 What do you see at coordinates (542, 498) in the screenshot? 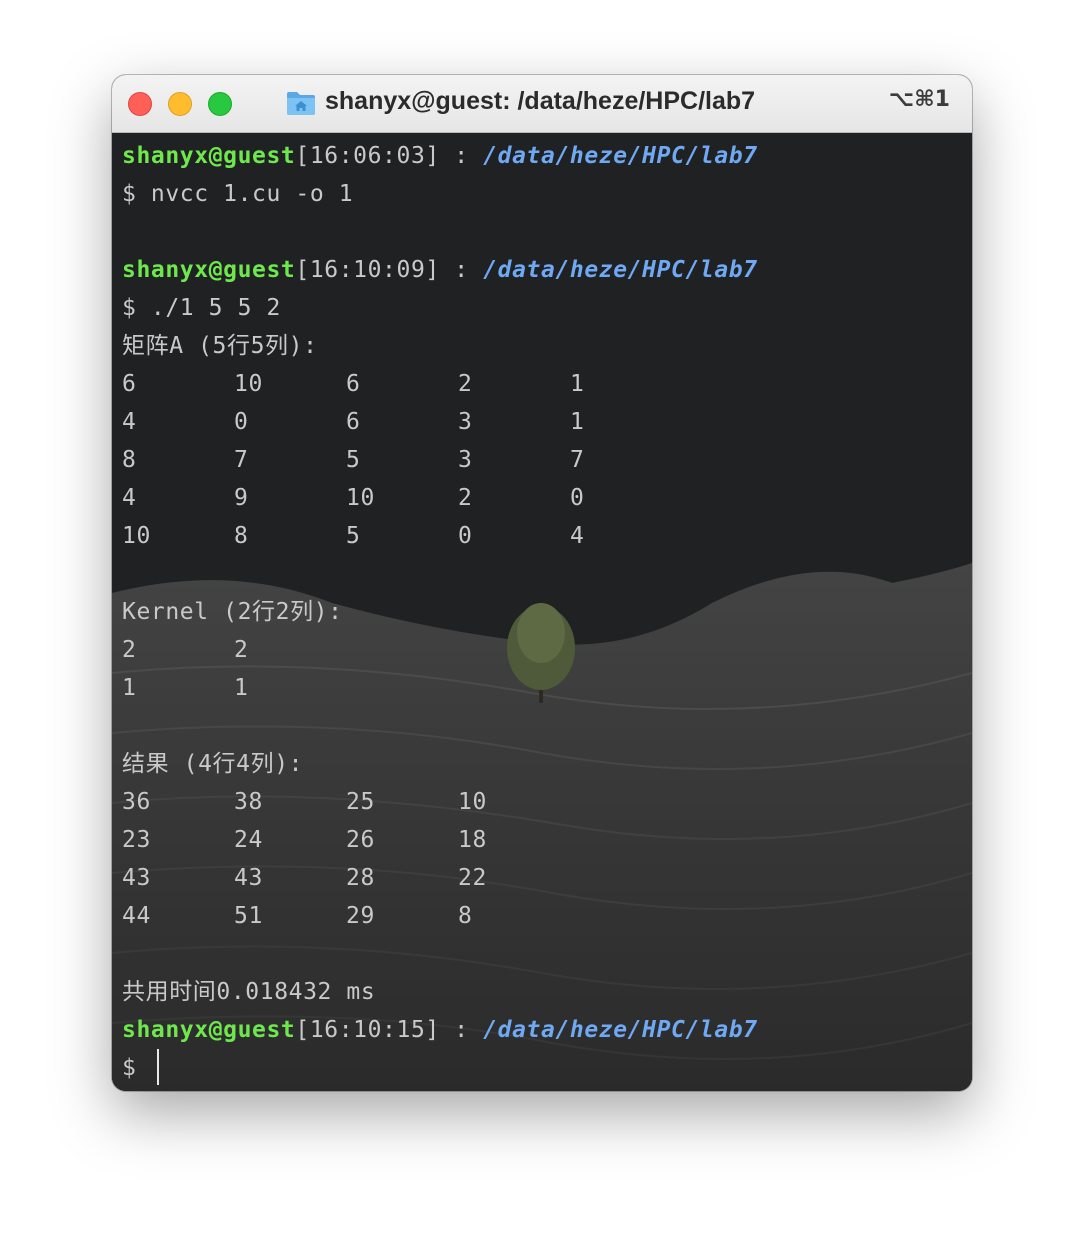
I see `matrix-a-row: 4 9 10 2 0` at bounding box center [542, 498].